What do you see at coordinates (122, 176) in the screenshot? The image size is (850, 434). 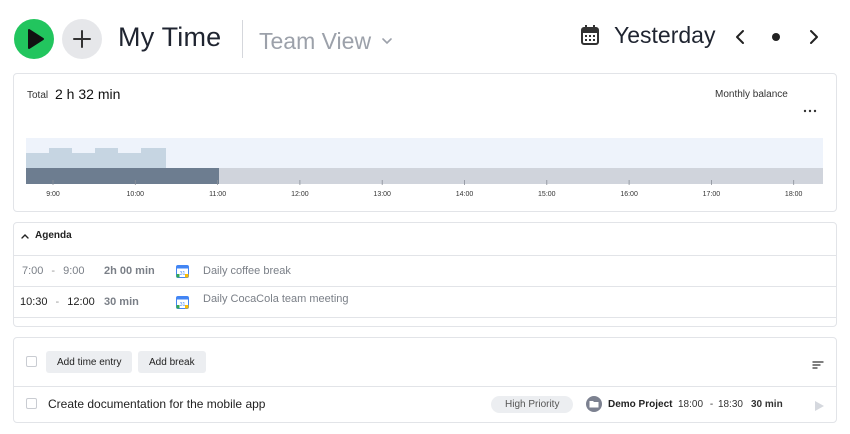 I see `timeline-tracked-bar` at bounding box center [122, 176].